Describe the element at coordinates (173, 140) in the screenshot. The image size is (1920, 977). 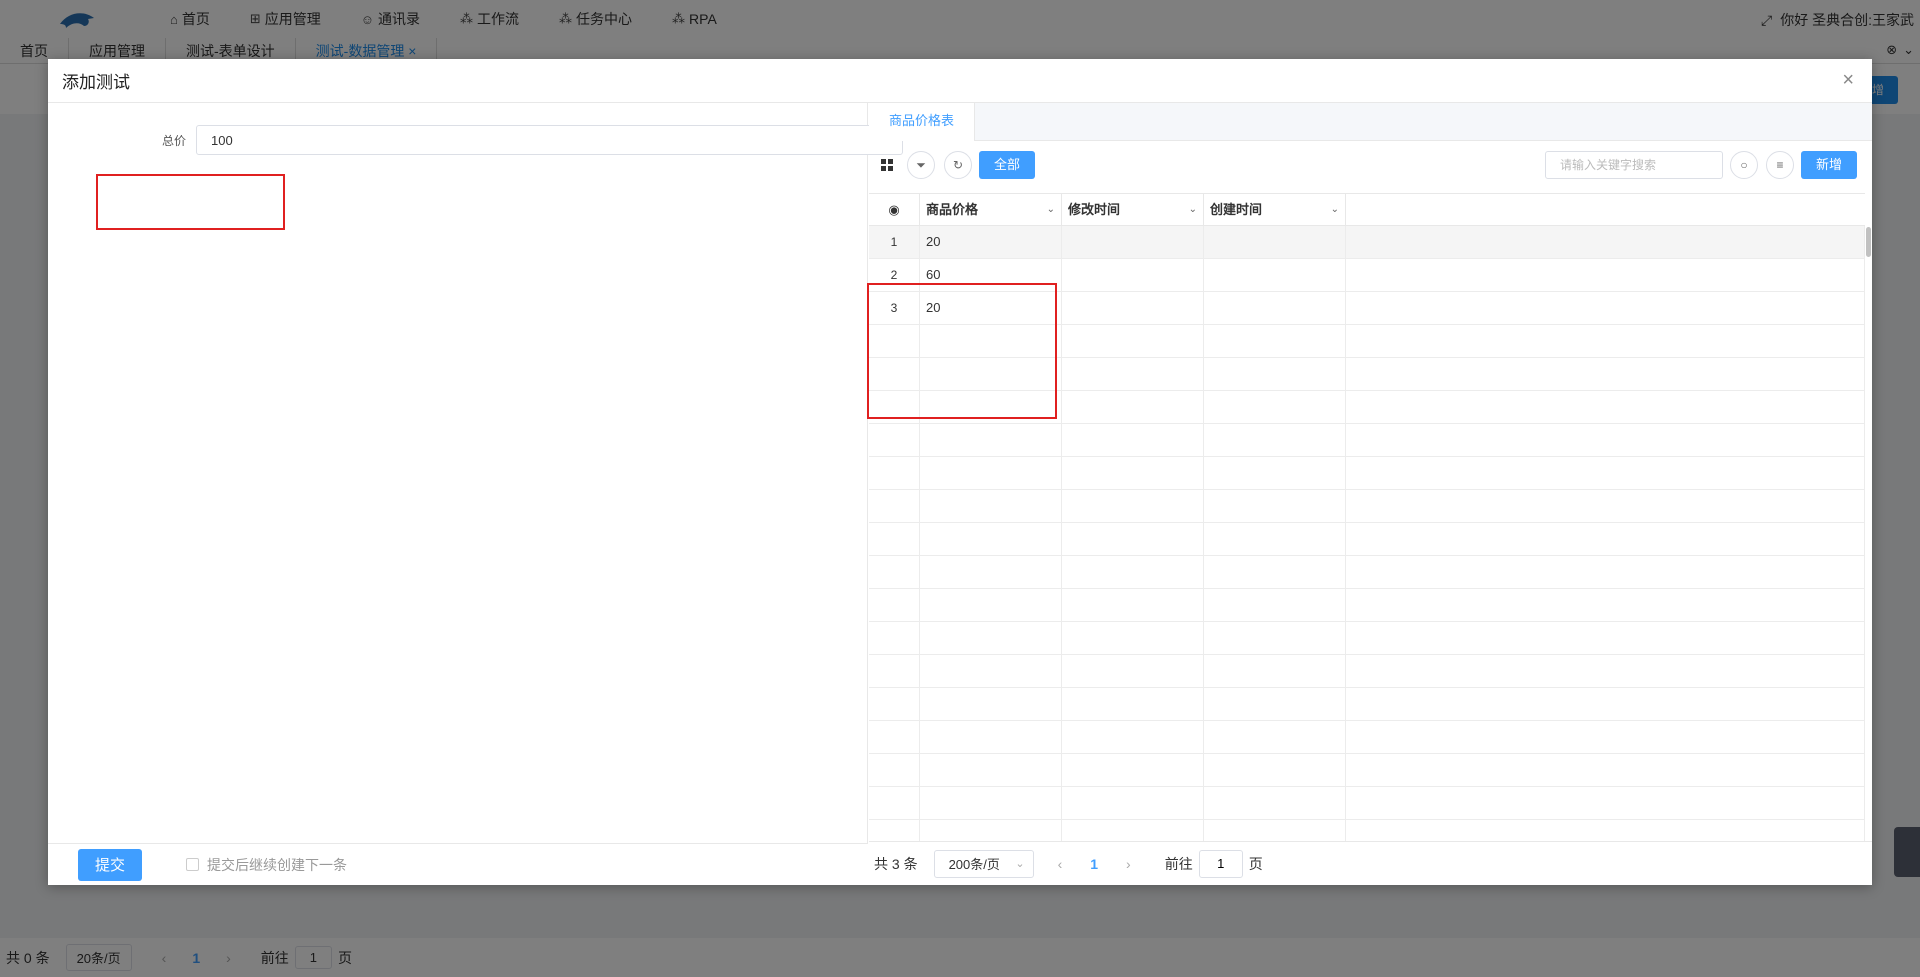
I see `total-price-label: 总价` at that location.